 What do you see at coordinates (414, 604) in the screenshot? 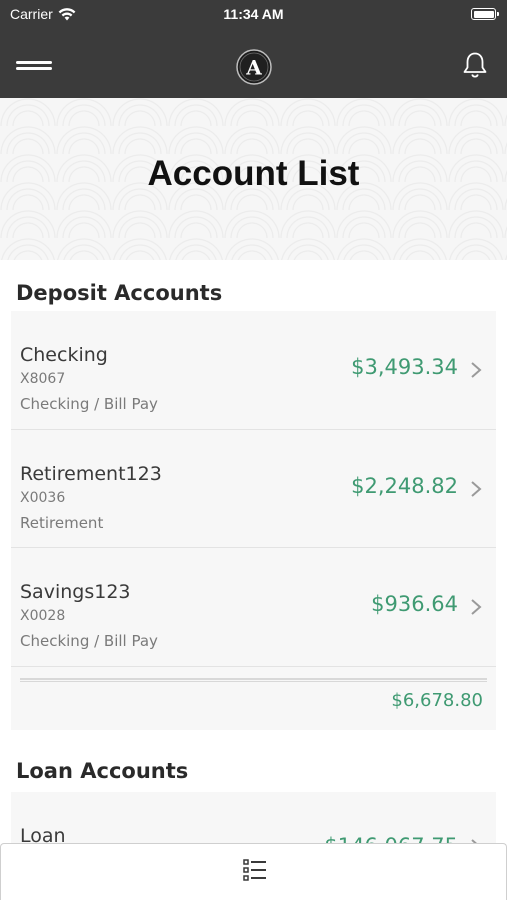
I see `account-balance: $936.64` at bounding box center [414, 604].